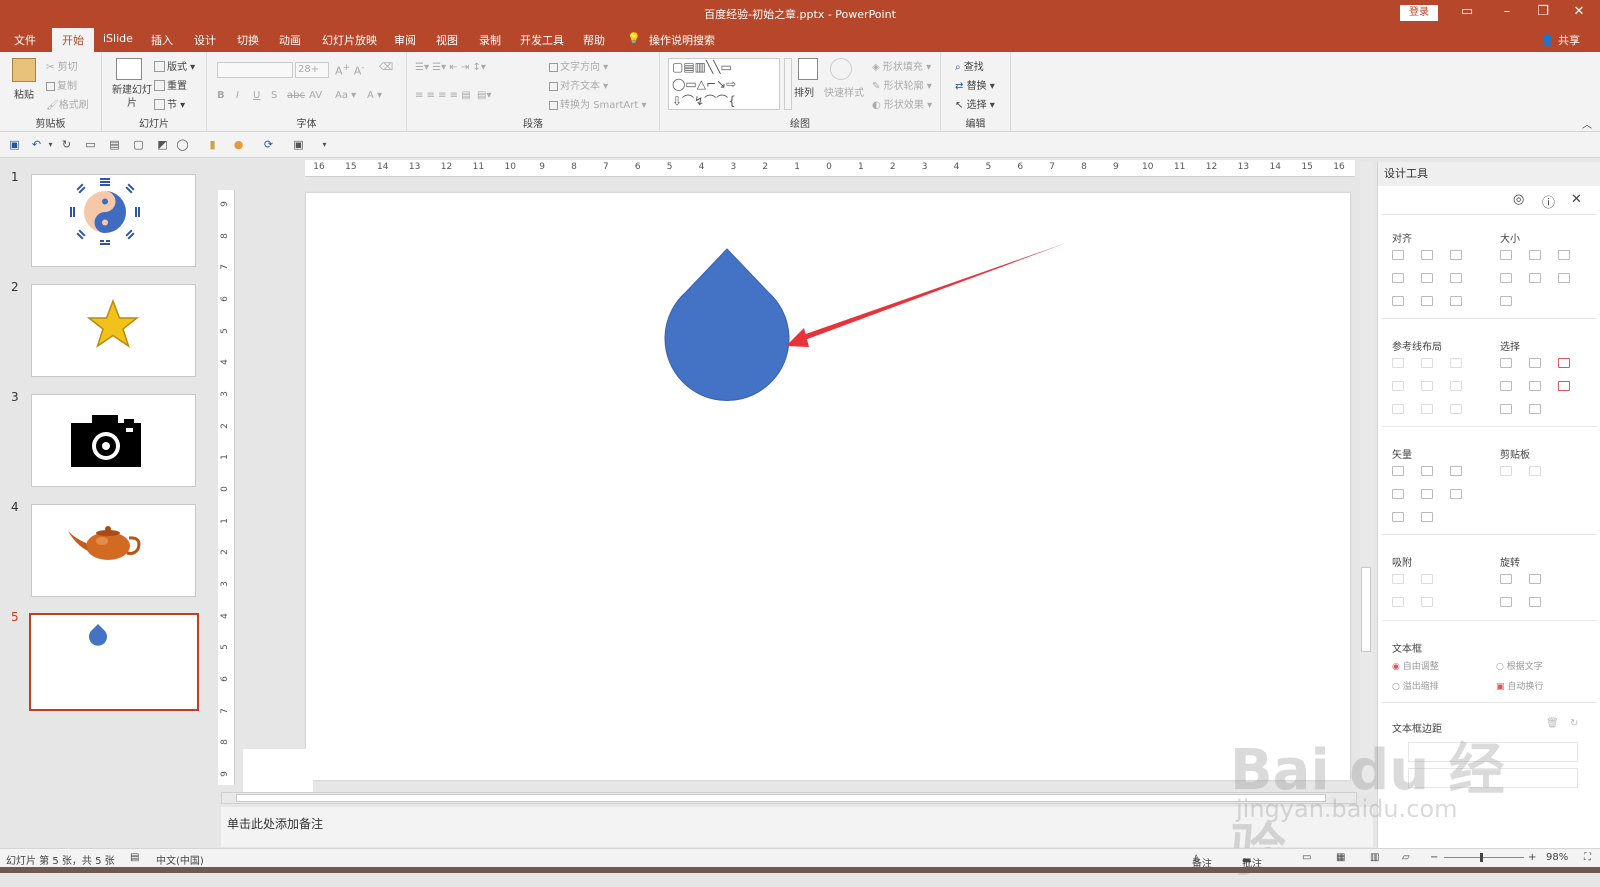  Describe the element at coordinates (315, 95) in the screenshot. I see `char-spacing-button: AV` at that location.